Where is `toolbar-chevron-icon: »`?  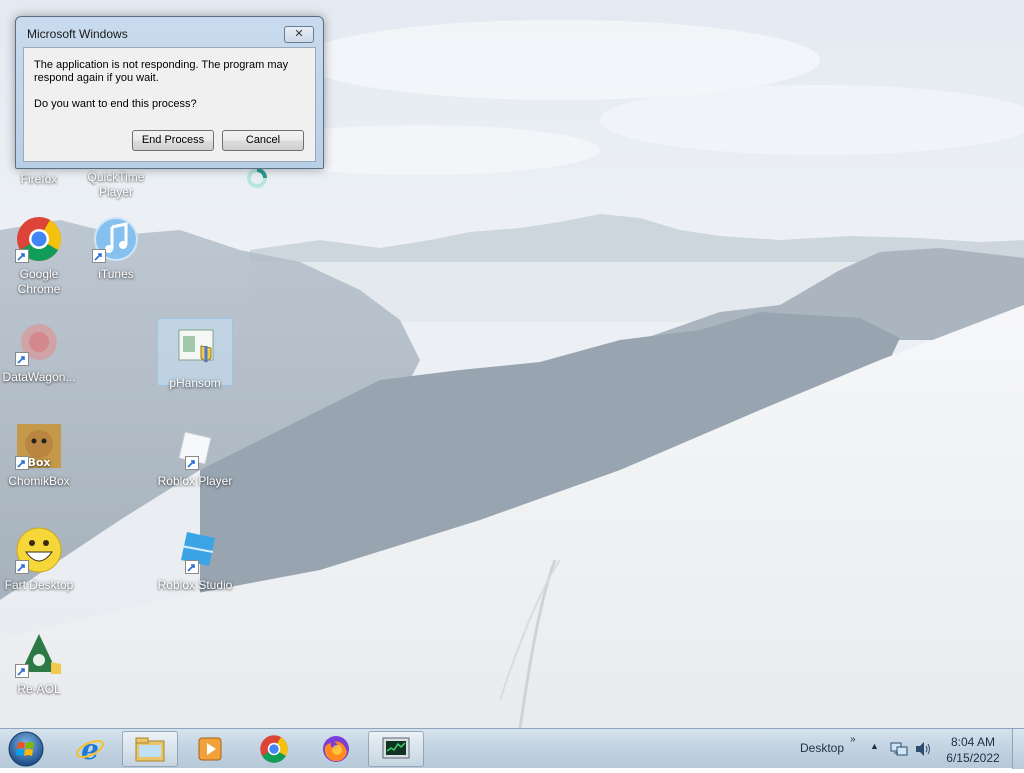
toolbar-chevron-icon: » is located at coordinates (853, 739).